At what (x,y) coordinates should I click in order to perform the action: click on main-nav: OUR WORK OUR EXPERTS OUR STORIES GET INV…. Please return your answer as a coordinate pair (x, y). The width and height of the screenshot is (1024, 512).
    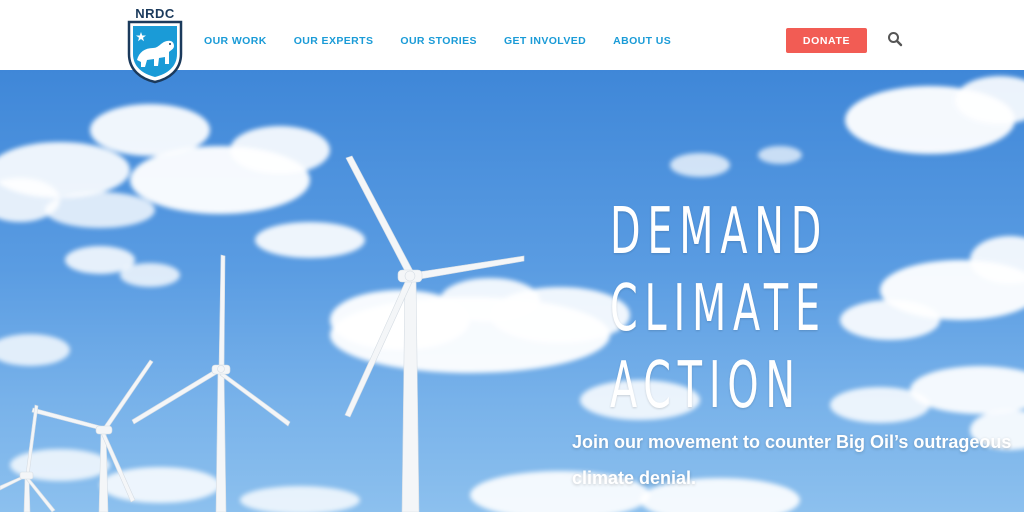
    Looking at the image, I should click on (451, 41).